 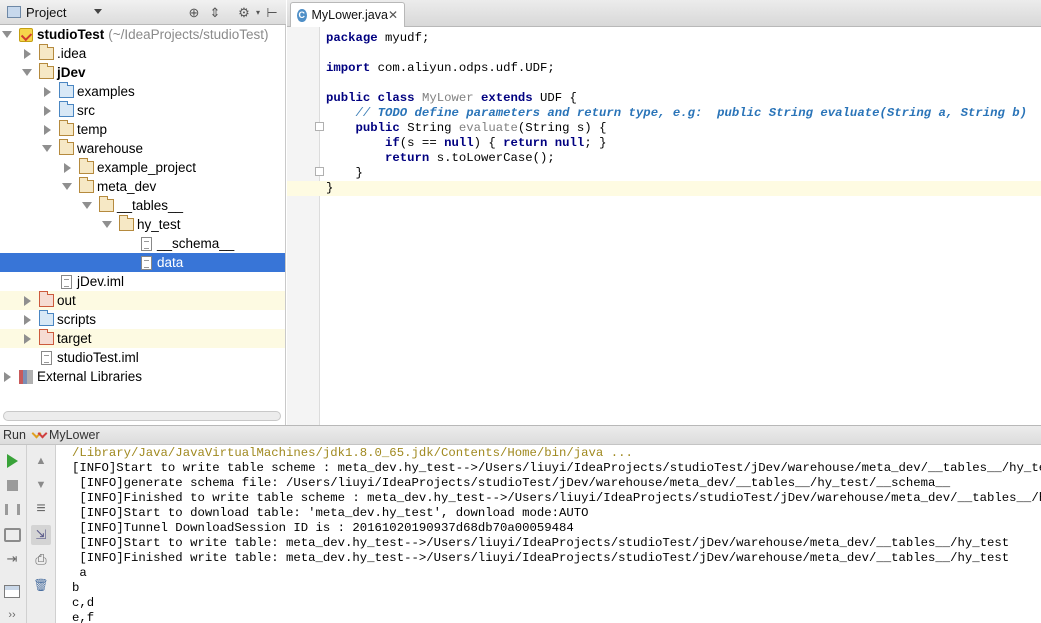 I want to click on scroll-to-end-icon, so click(x=41, y=535).